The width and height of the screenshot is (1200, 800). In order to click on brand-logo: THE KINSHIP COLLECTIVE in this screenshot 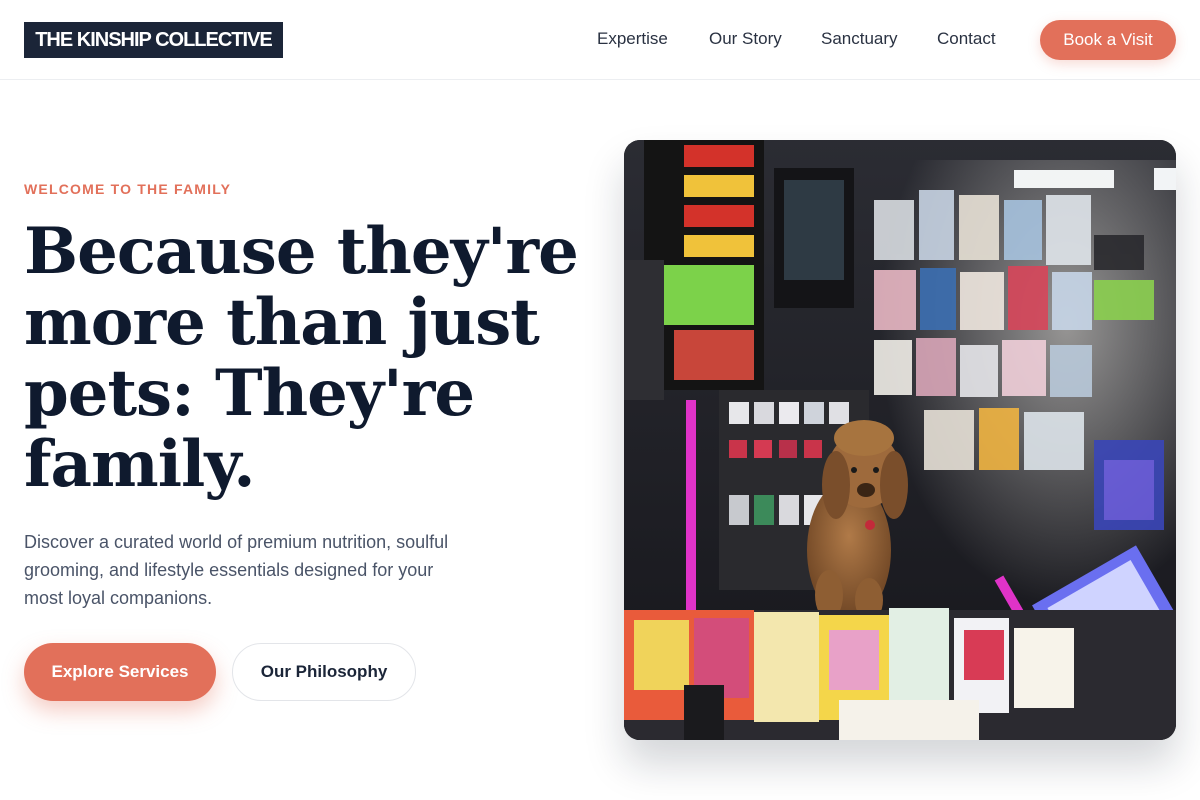, I will do `click(153, 40)`.